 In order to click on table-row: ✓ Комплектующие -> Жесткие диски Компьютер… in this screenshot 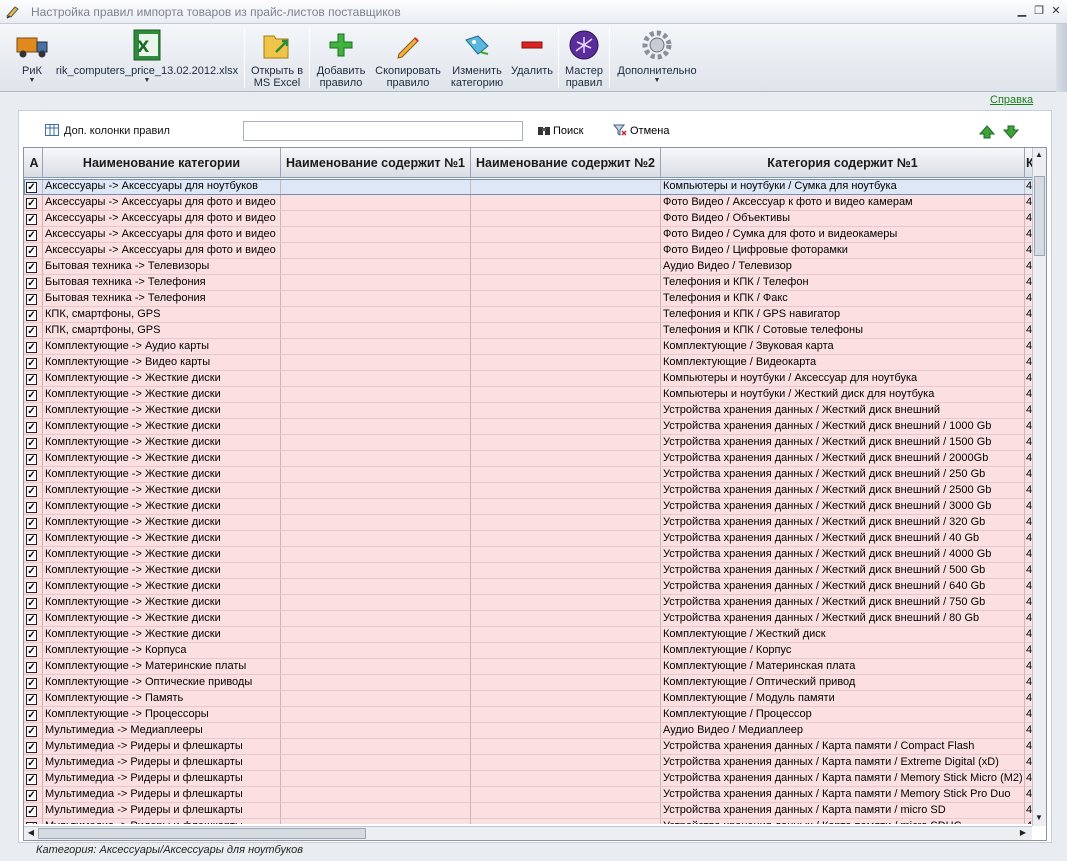, I will do `click(529, 395)`.